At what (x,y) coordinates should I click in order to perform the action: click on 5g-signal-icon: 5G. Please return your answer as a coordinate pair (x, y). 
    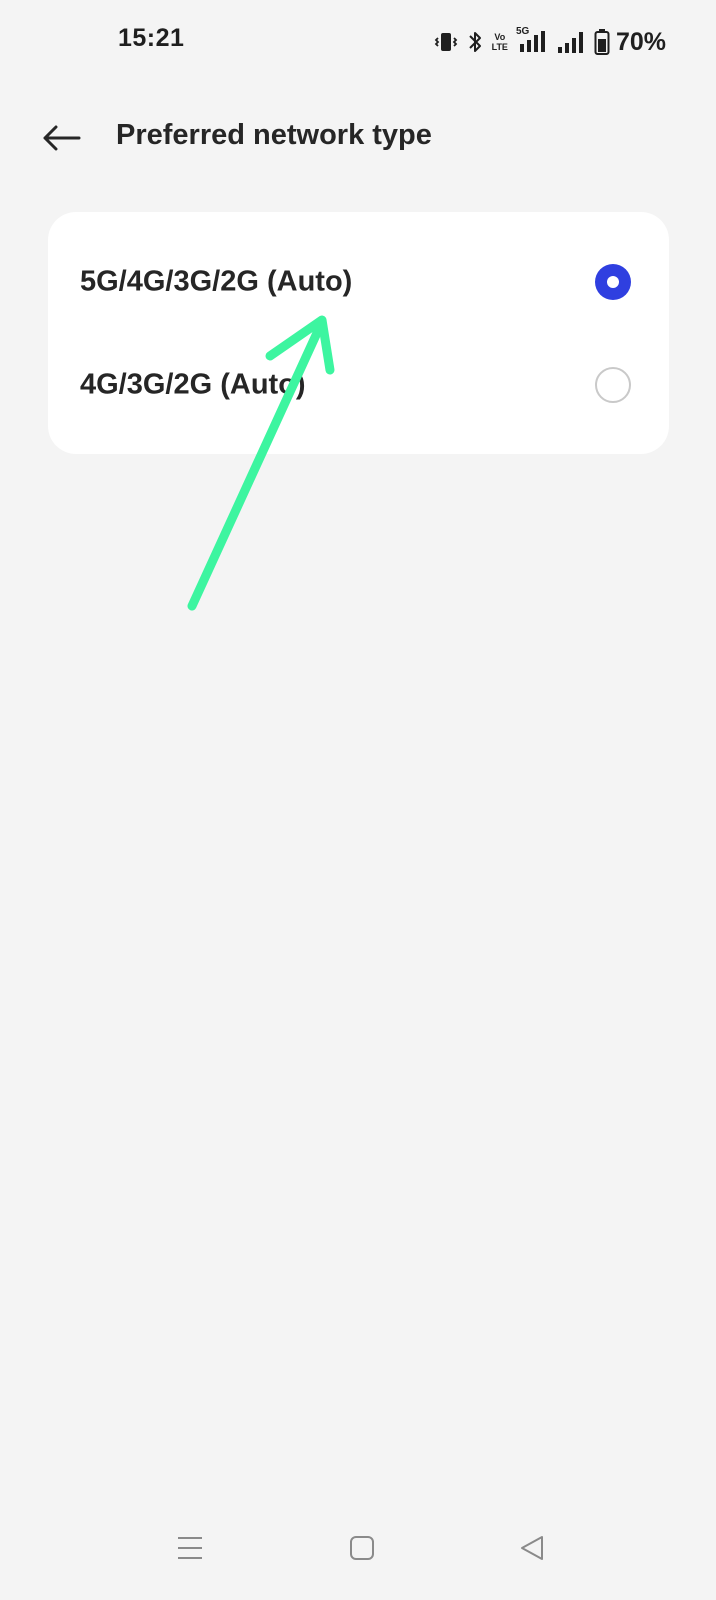
    Looking at the image, I should click on (531, 41).